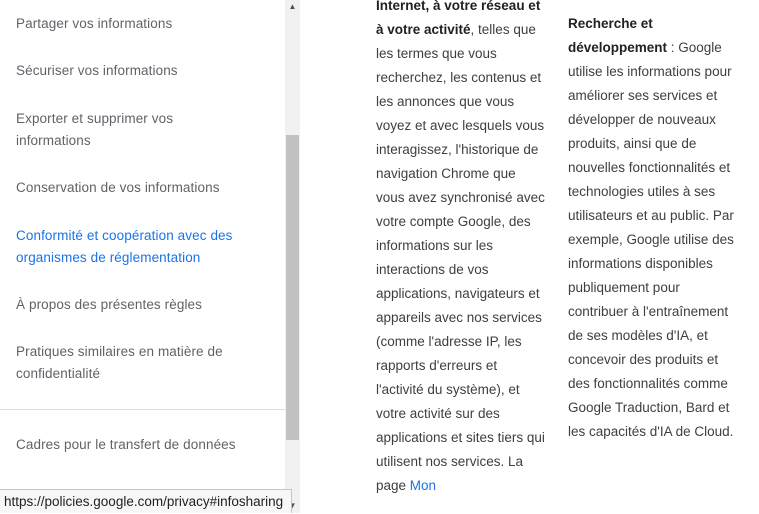  I want to click on sidebar-item-partager: Partager vos informations, so click(138, 24).